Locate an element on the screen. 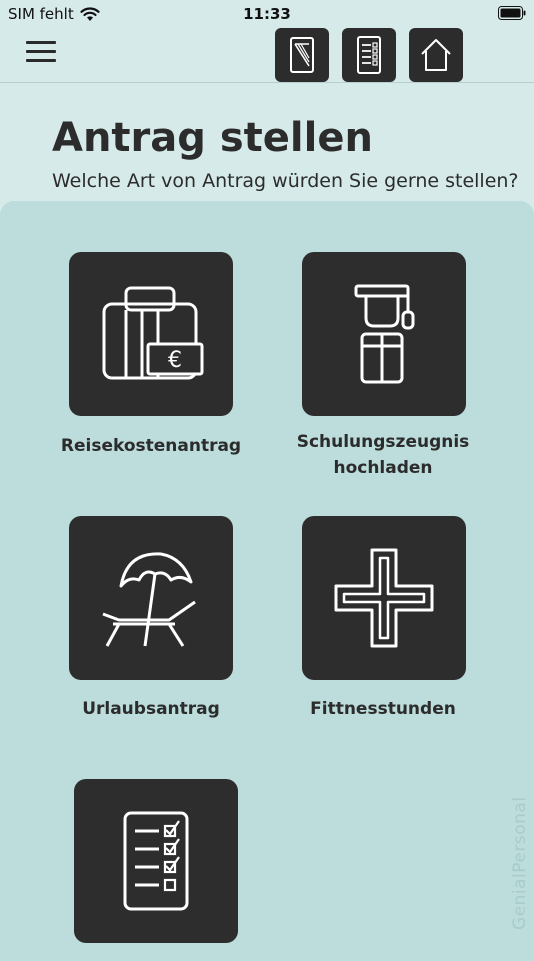  graduate-icon is located at coordinates (384, 334).